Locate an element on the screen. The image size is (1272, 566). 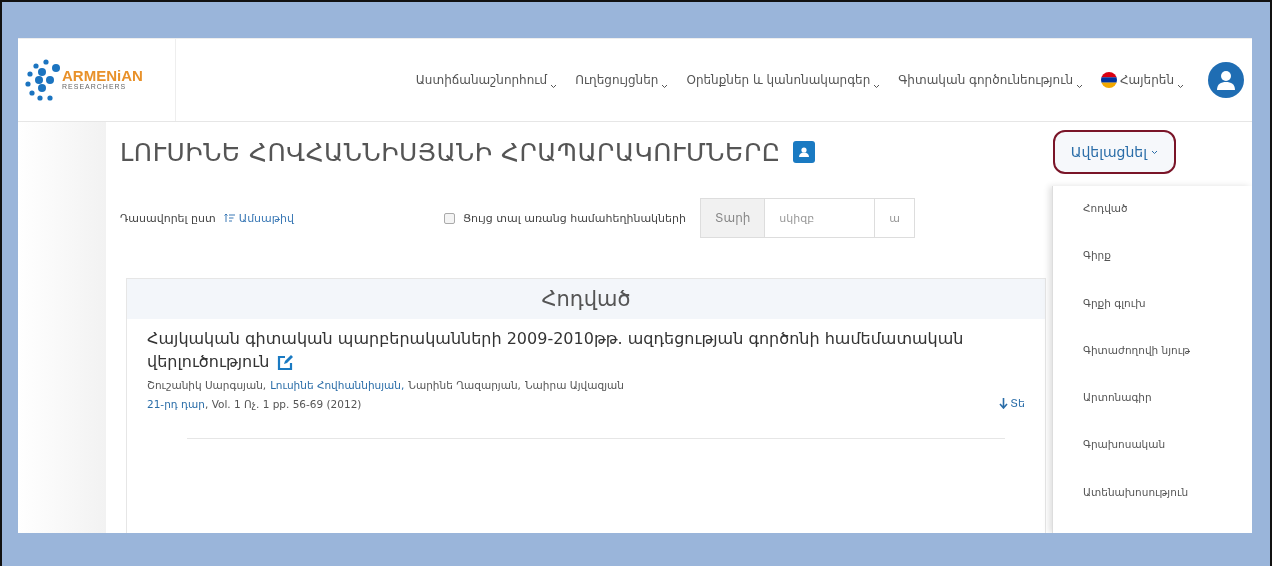
sort-icon is located at coordinates (229, 218).